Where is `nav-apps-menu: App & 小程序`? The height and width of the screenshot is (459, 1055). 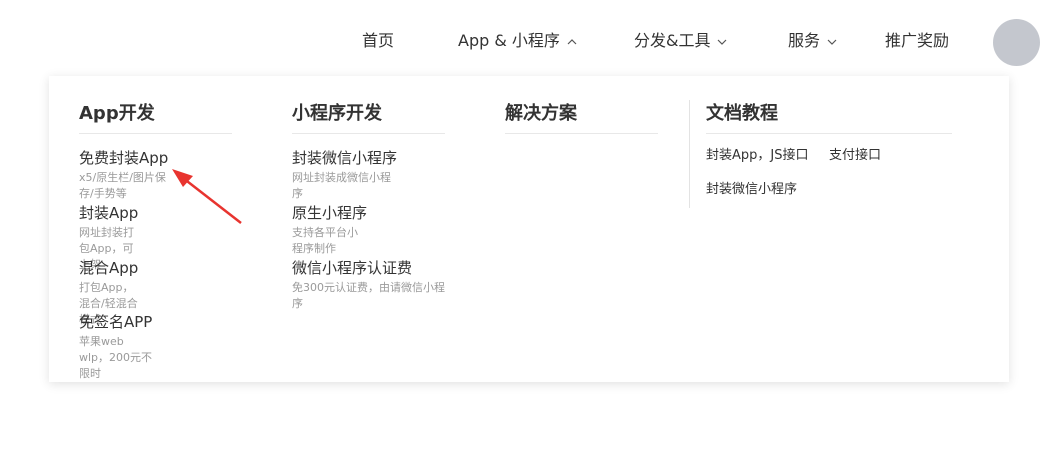
nav-apps-menu: App & 小程序 is located at coordinates (517, 41).